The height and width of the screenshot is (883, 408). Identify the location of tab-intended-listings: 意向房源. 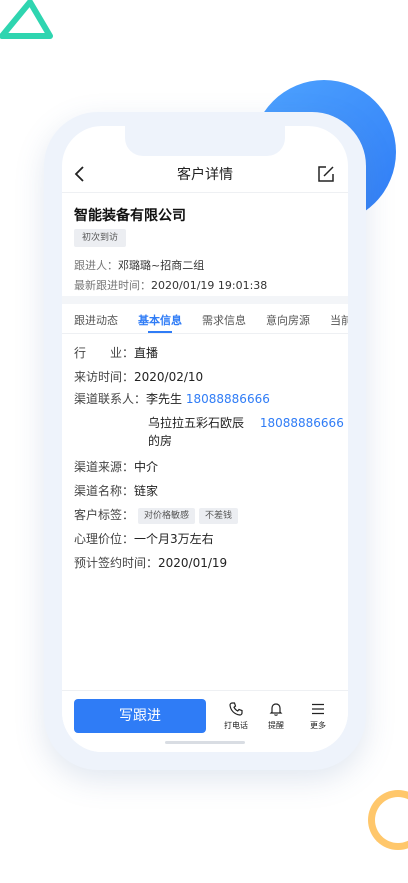
(288, 320).